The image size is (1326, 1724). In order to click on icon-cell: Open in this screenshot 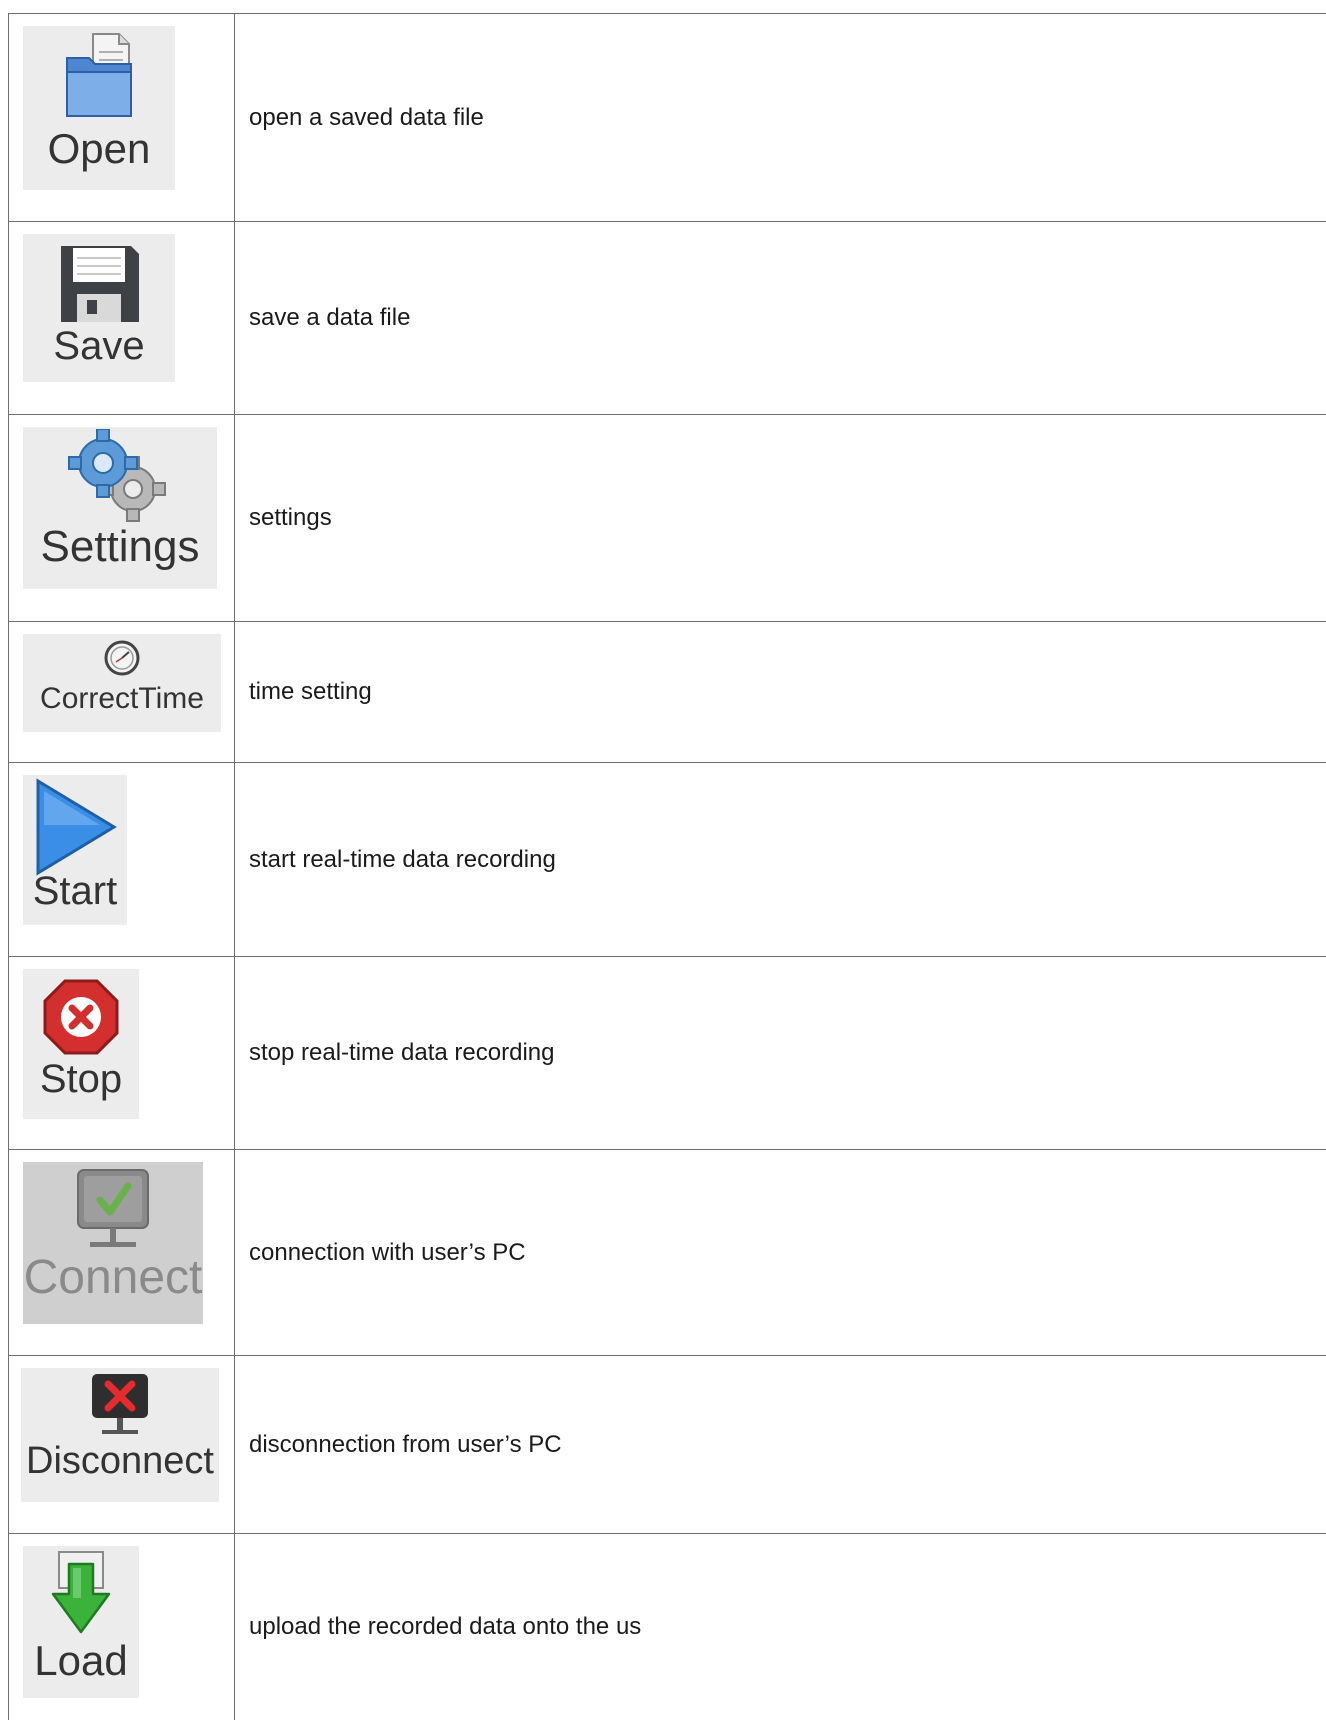, I will do `click(122, 117)`.